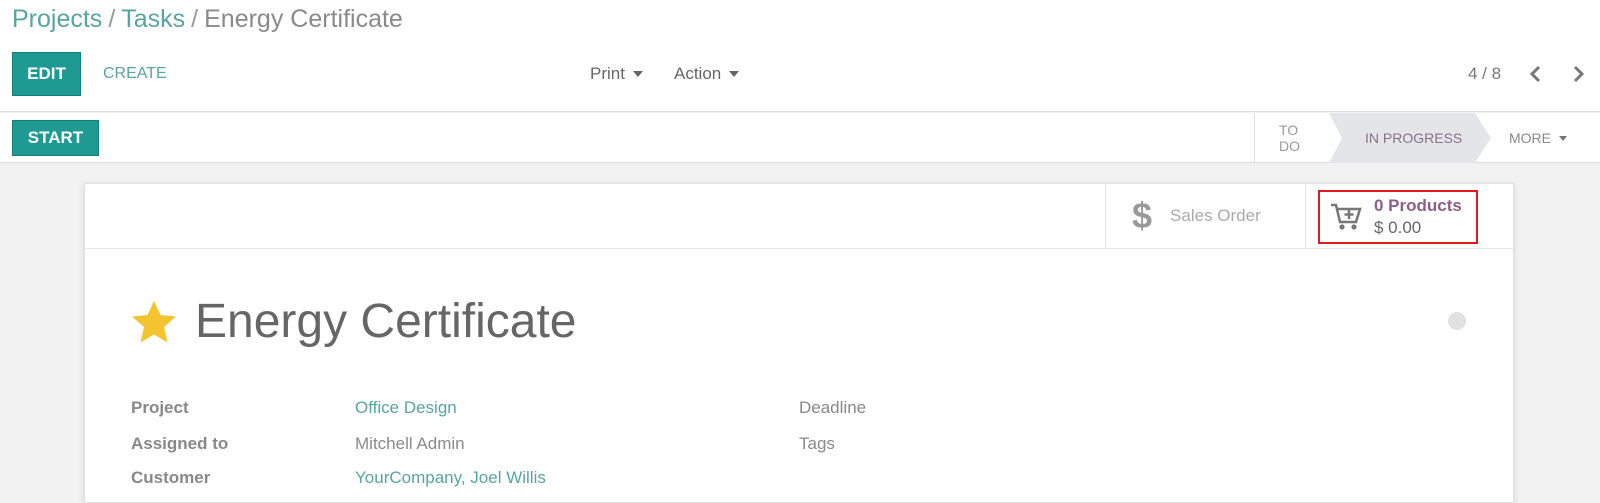 The width and height of the screenshot is (1600, 503). What do you see at coordinates (450, 478) in the screenshot?
I see `customer-value: YourCompany, Joel Willis` at bounding box center [450, 478].